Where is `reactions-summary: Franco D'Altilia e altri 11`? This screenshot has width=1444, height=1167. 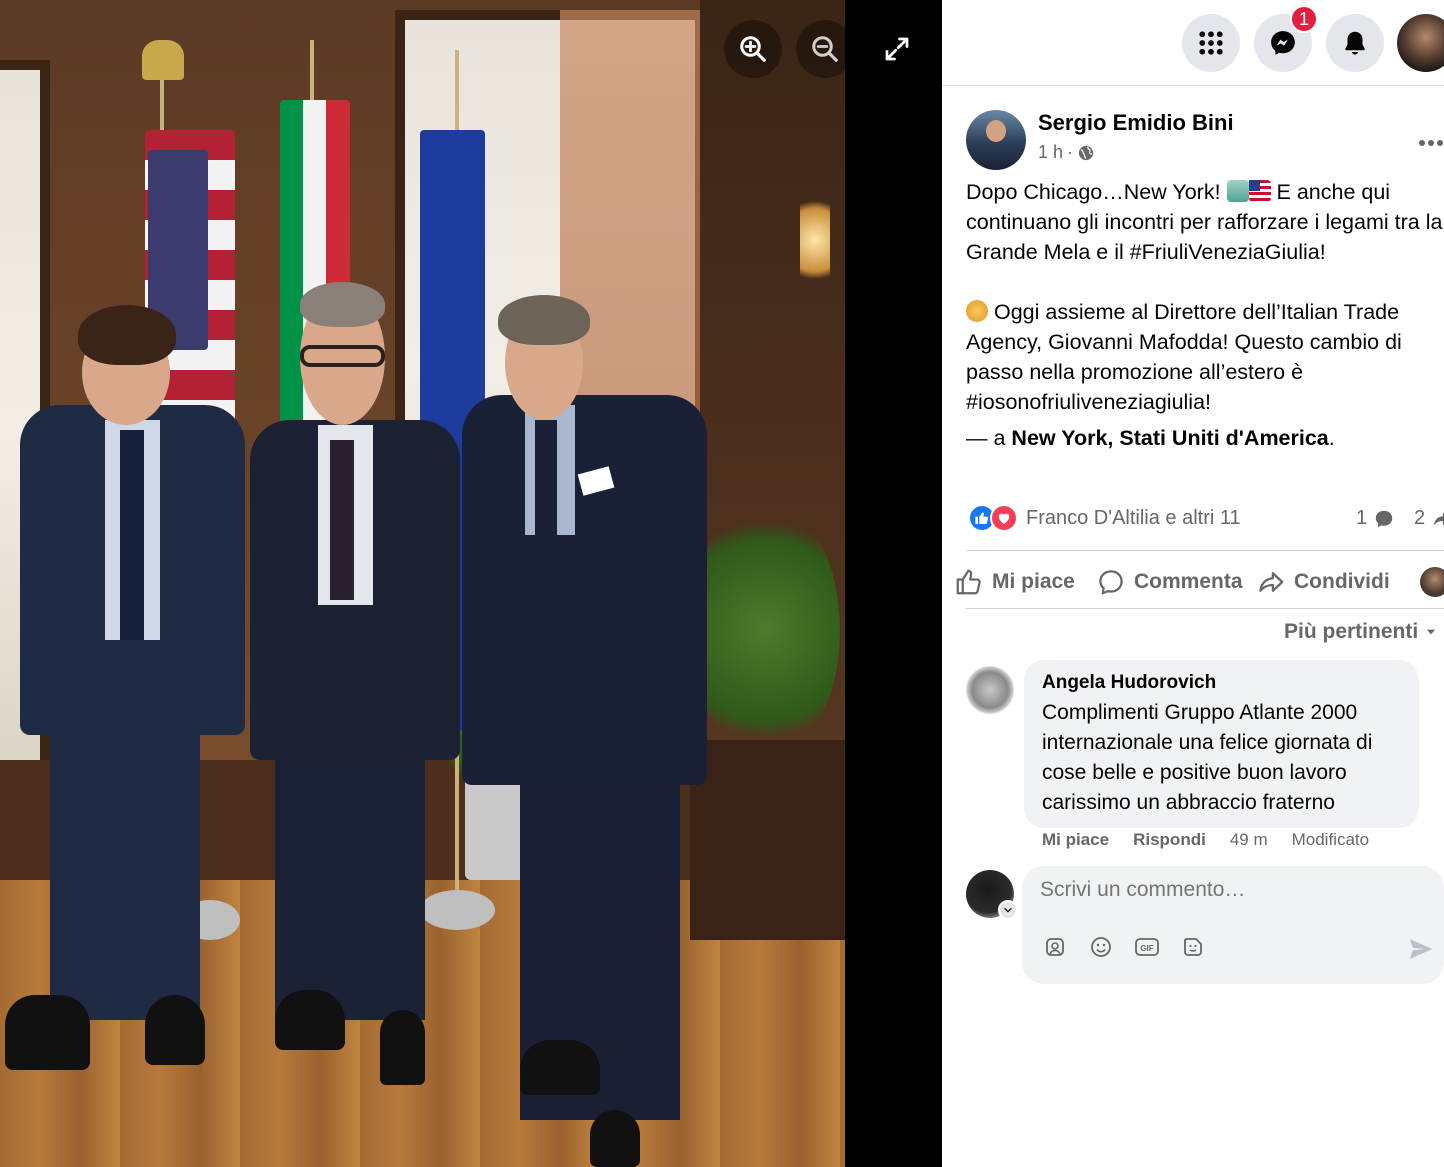
reactions-summary: Franco D'Altilia e altri 11 is located at coordinates (1104, 518).